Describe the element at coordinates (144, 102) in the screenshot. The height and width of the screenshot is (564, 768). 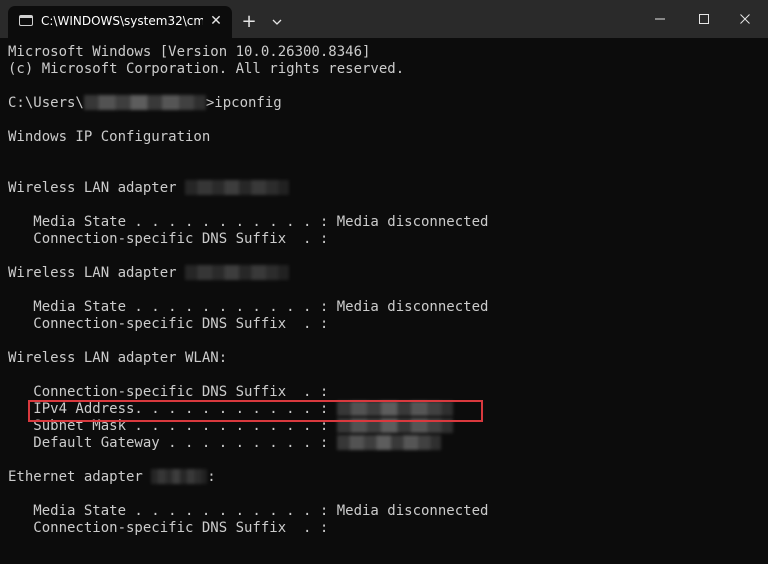
I see `redacted-username` at that location.